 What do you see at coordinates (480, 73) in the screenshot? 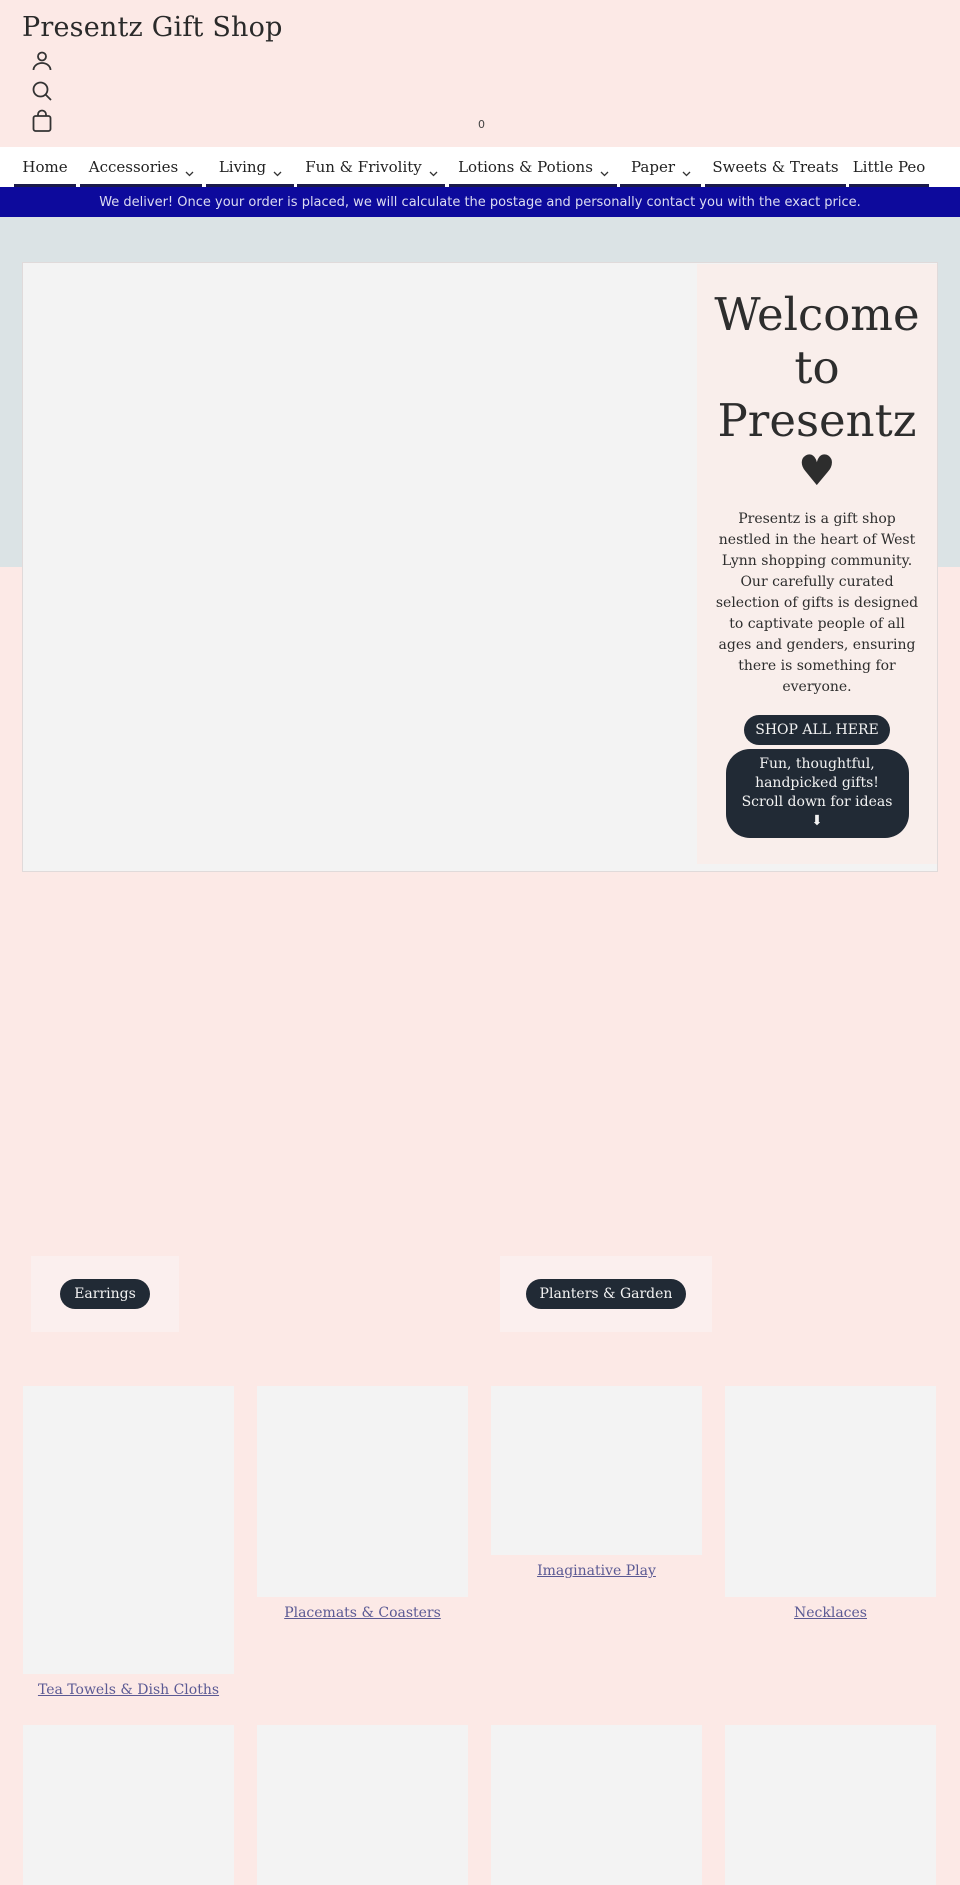
I see `site-header: Presentz Gift Shop 0` at bounding box center [480, 73].